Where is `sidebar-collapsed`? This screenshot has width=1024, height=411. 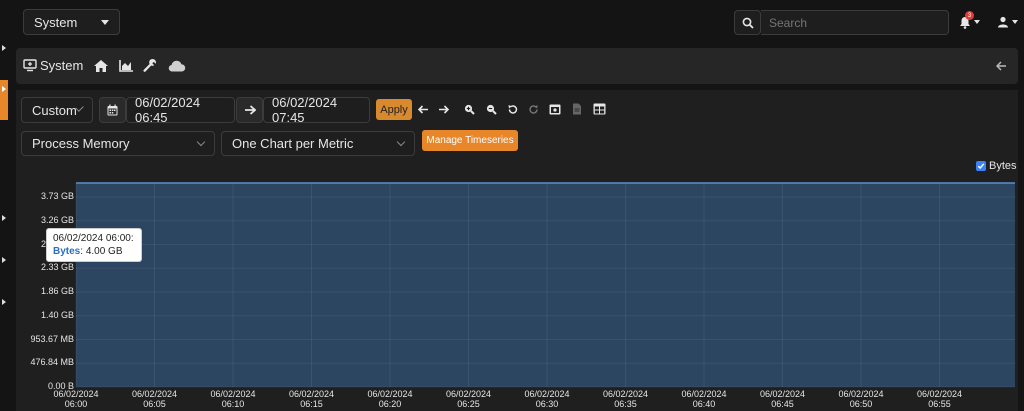 sidebar-collapsed is located at coordinates (5, 227).